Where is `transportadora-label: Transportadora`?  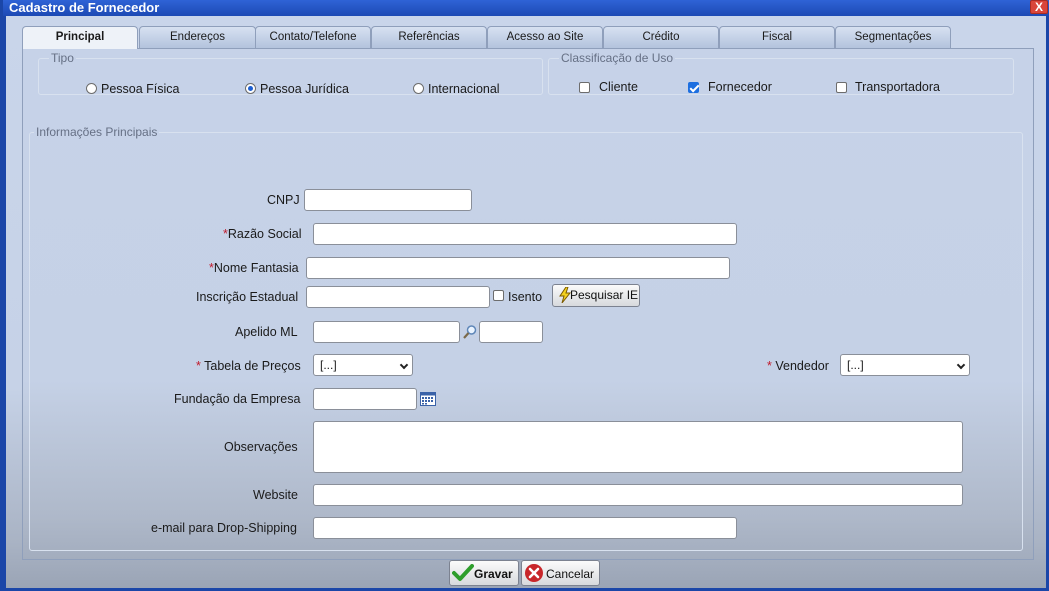 transportadora-label: Transportadora is located at coordinates (897, 87).